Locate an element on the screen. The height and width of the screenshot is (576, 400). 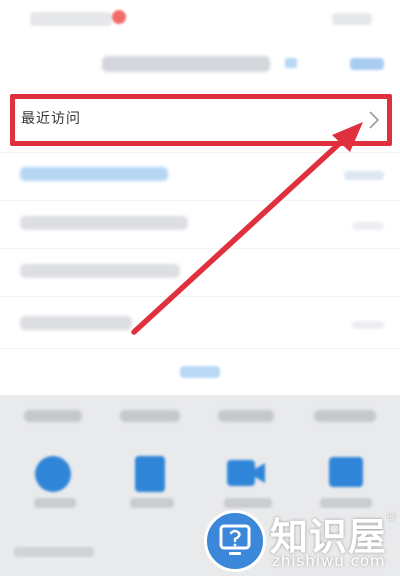
watermark-badge is located at coordinates (235, 541).